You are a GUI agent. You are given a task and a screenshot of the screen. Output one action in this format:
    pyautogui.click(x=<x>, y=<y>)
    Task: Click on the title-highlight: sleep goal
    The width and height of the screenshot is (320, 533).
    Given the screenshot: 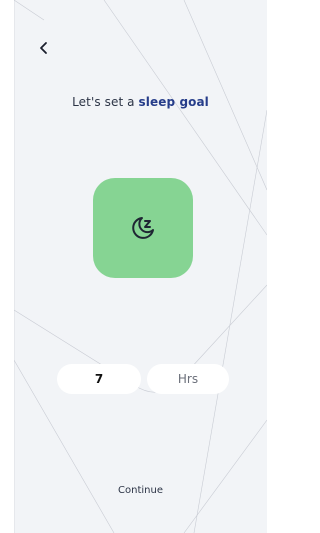 What is the action you would take?
    pyautogui.click(x=173, y=102)
    